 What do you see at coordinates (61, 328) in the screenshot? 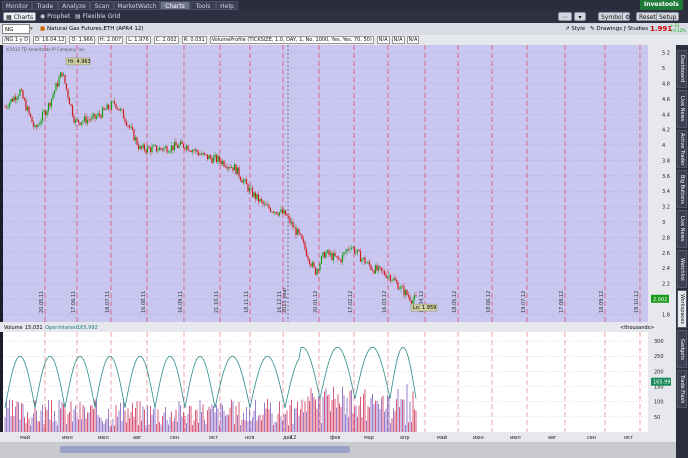
I see `open-interest-label: OpenInterest` at bounding box center [61, 328].